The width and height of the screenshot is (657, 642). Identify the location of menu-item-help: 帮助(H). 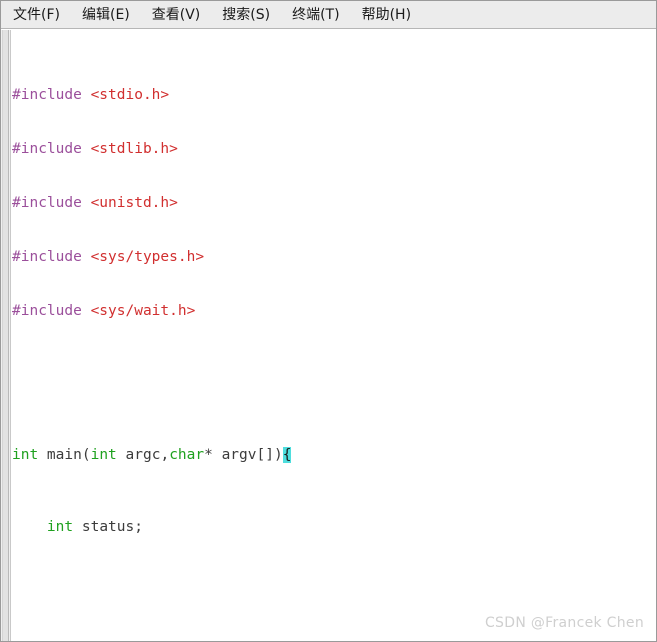
(386, 15).